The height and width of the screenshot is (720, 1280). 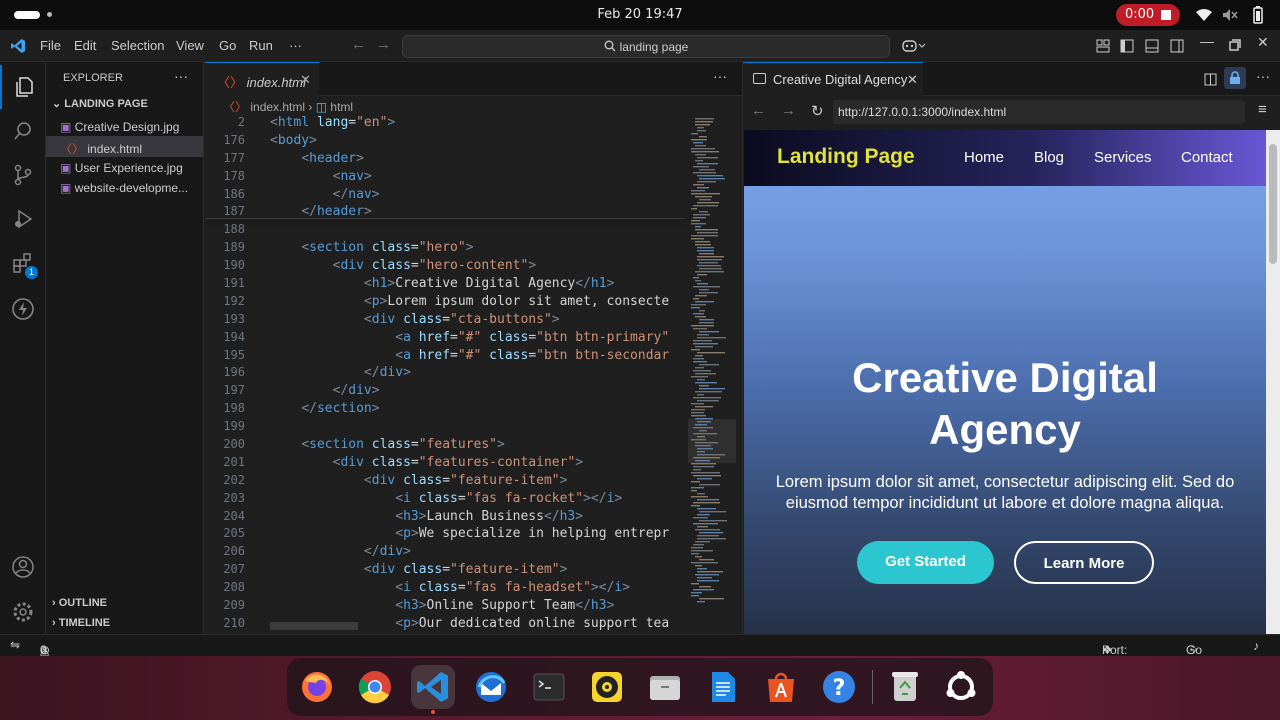 I want to click on file-creative-design: ▣ Creative Design.jpg, so click(x=124, y=126).